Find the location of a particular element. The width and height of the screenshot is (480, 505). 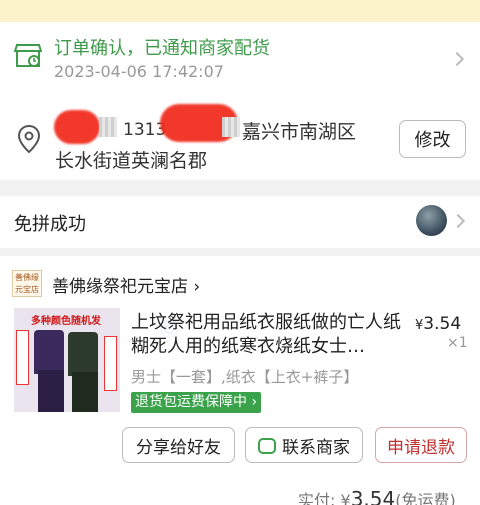

product-spec: 男士【一套】,纸衣【上衣+裤子】 is located at coordinates (245, 377).